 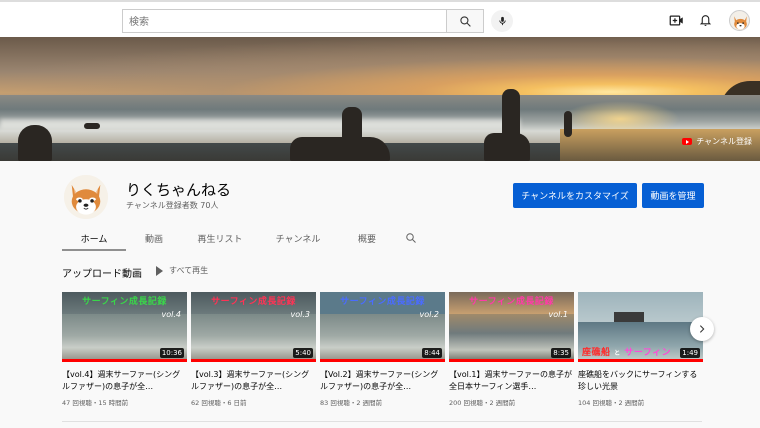 I want to click on video-title: 座礁船をバックにサーフィンする珍しい光景, so click(x=640, y=381).